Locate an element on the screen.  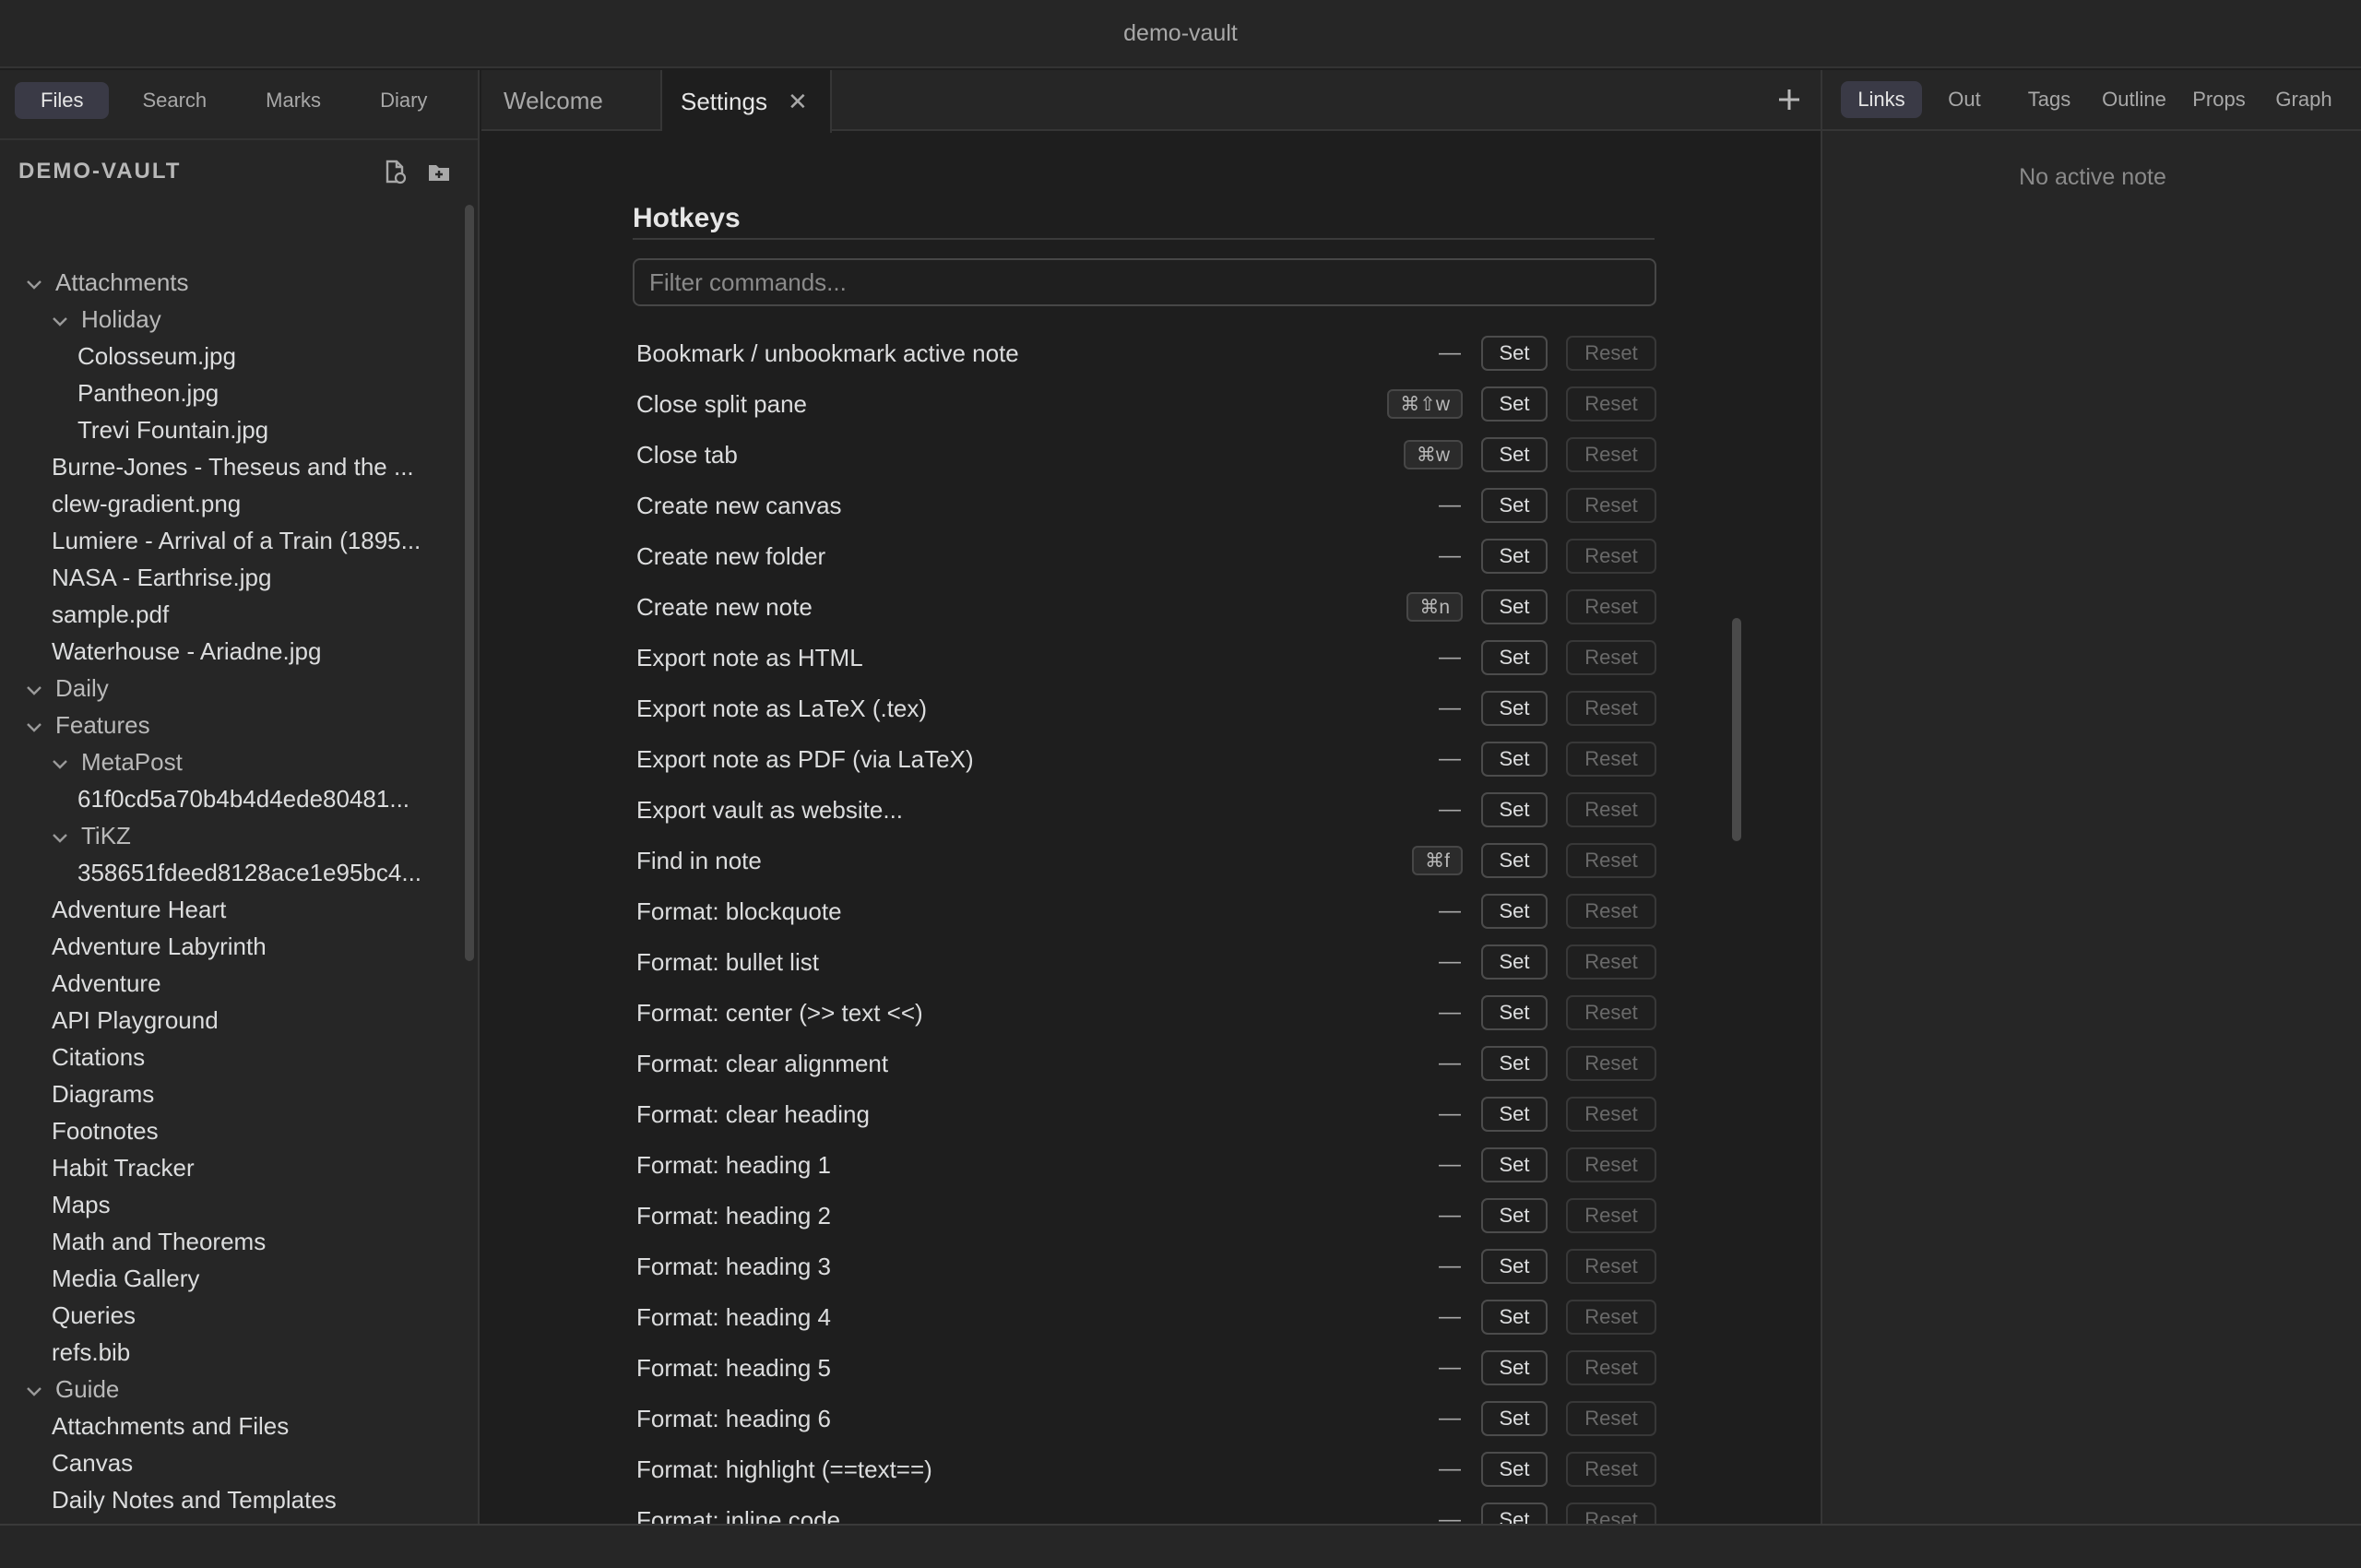
tab-graph: Graph is located at coordinates (2303, 99).